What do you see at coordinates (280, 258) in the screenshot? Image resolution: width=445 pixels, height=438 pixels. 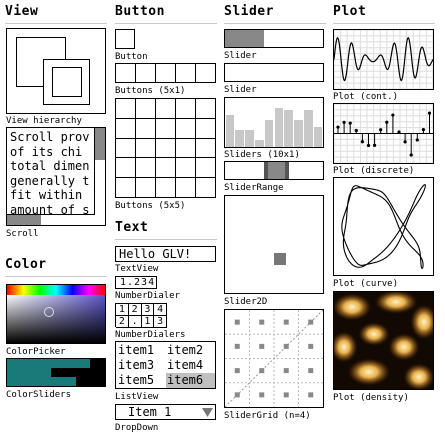 I see `slider-2d-handle` at bounding box center [280, 258].